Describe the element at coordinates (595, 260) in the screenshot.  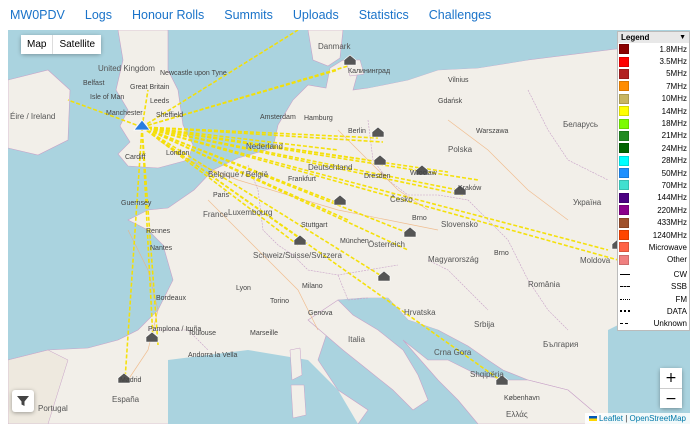
I see `map-label-moldova: Moldova` at that location.